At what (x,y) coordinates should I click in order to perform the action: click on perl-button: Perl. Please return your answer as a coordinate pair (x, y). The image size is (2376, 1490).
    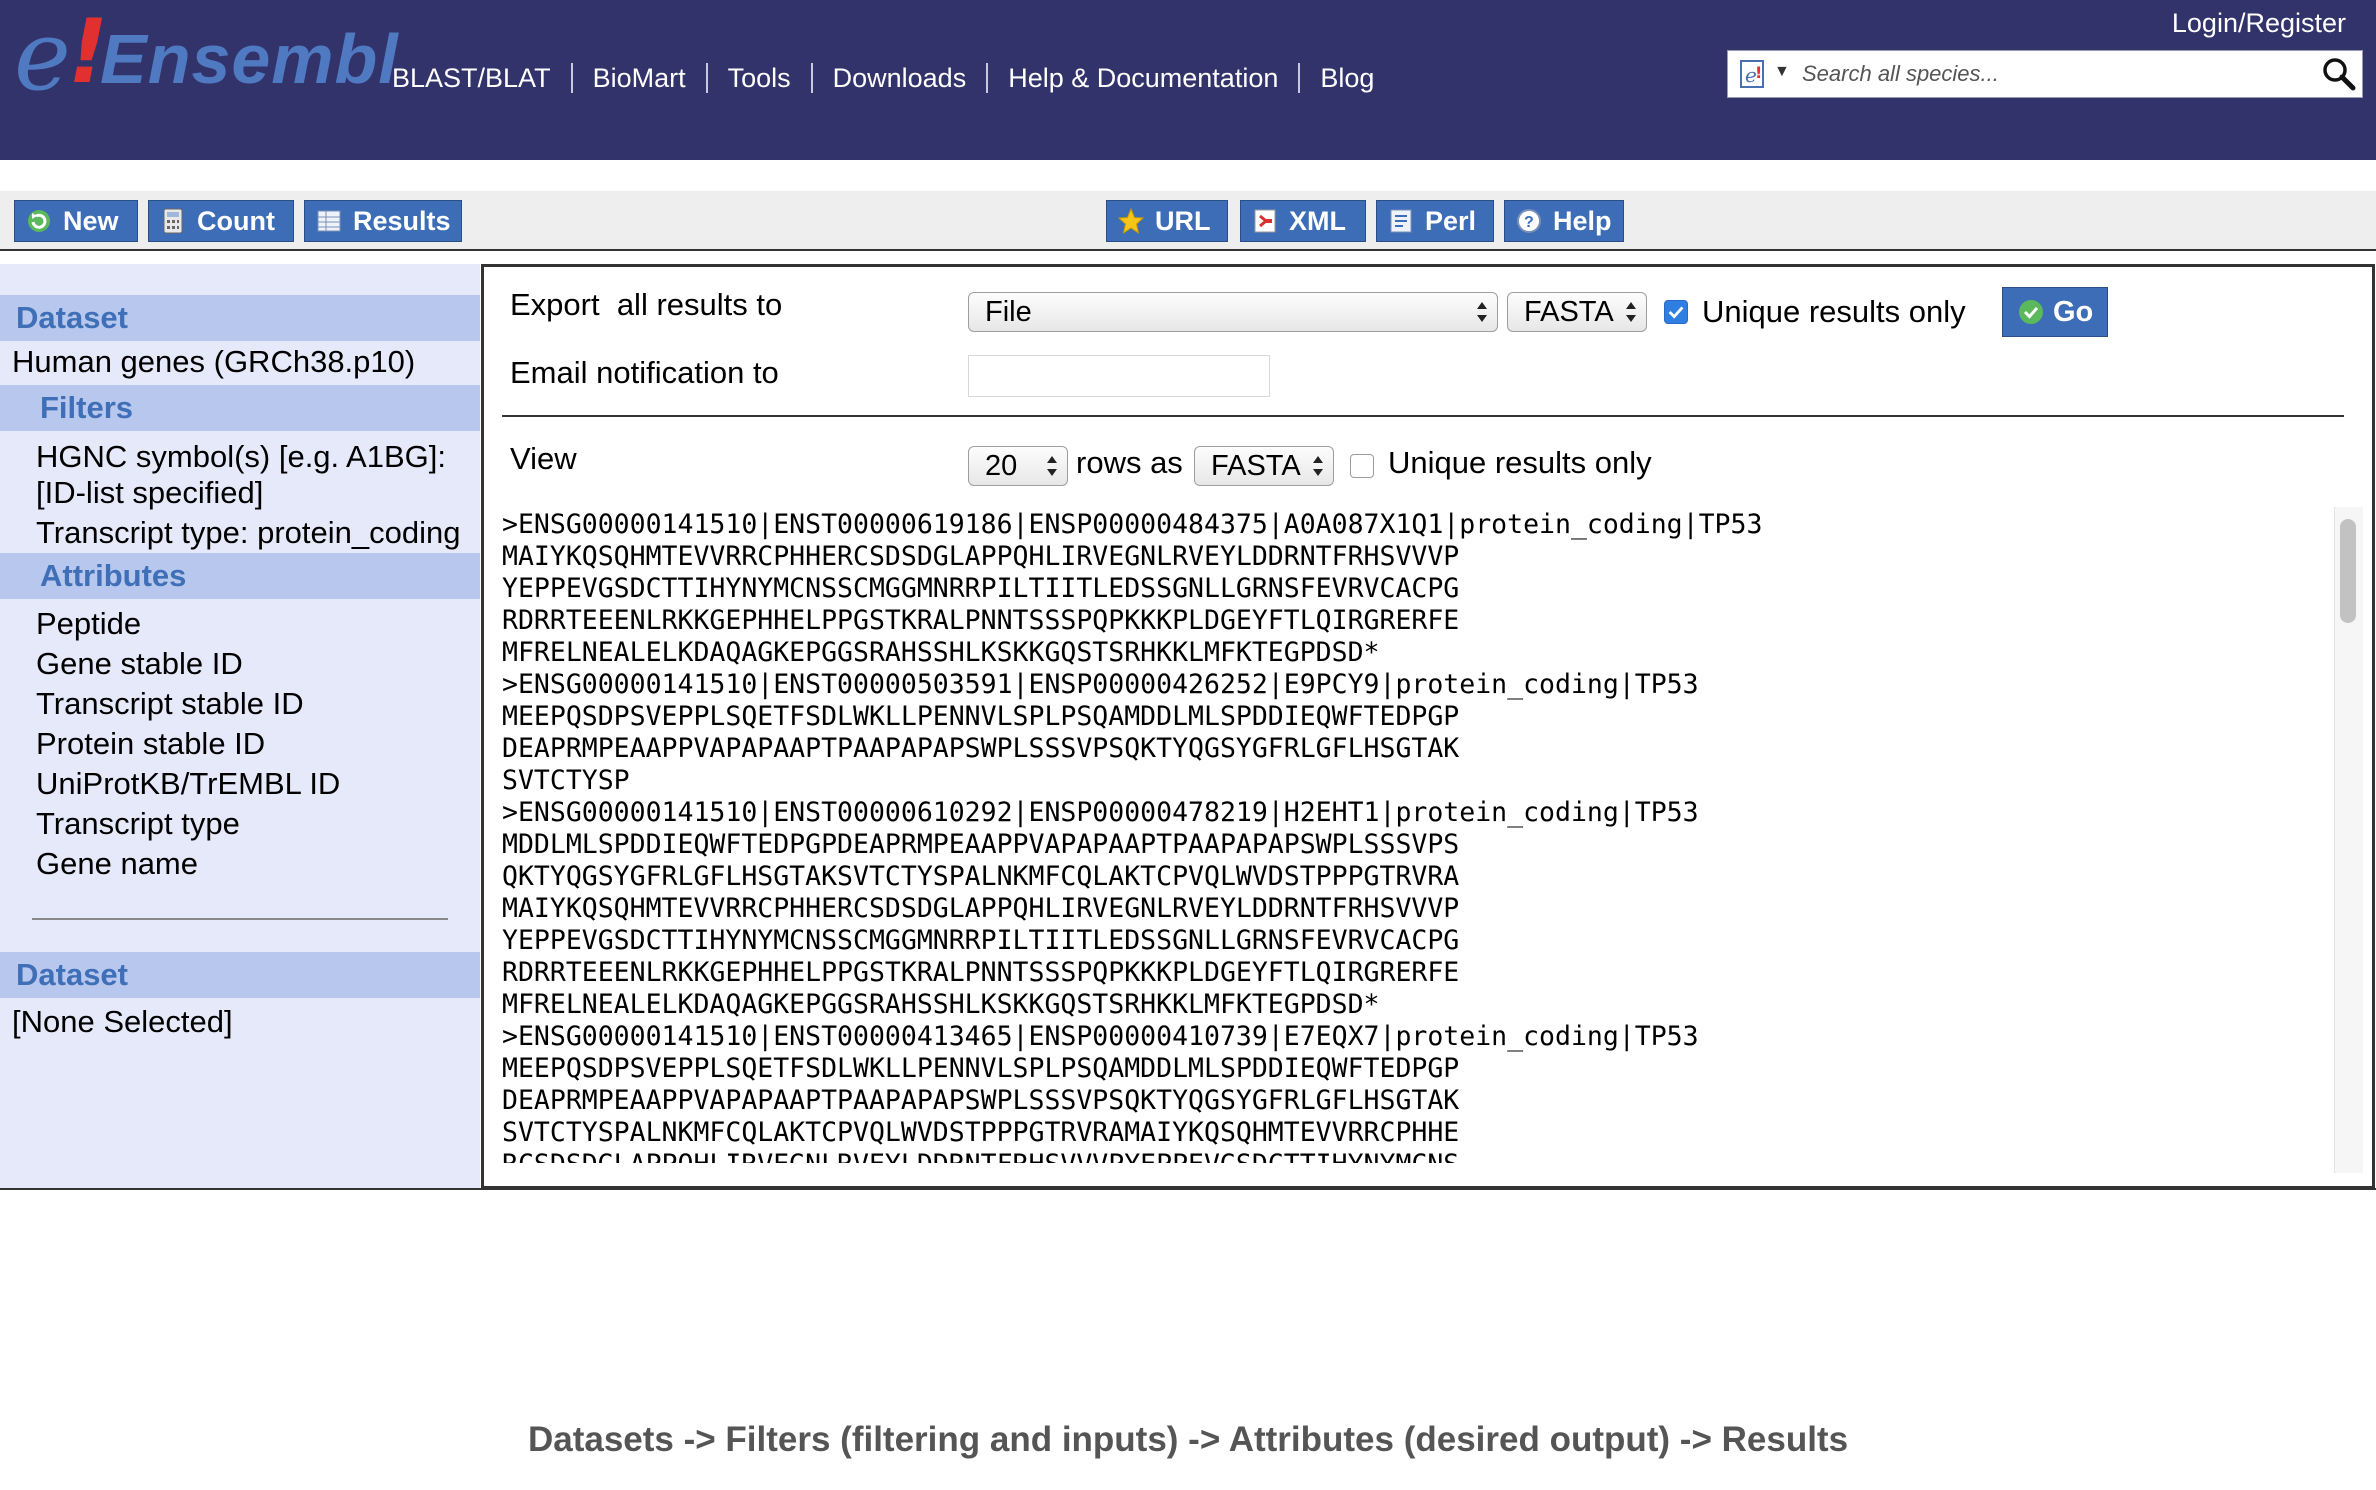
    Looking at the image, I should click on (1435, 221).